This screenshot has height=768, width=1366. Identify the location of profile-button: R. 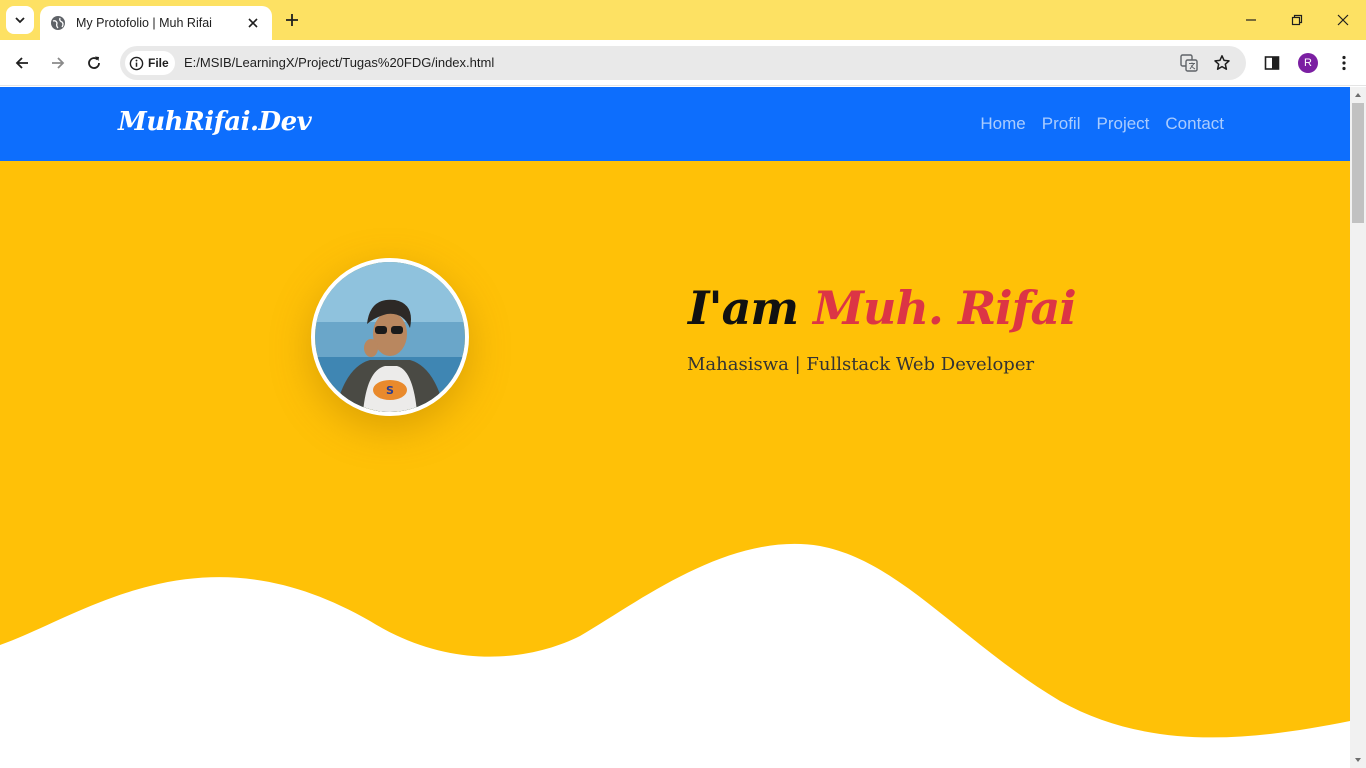
(1308, 63).